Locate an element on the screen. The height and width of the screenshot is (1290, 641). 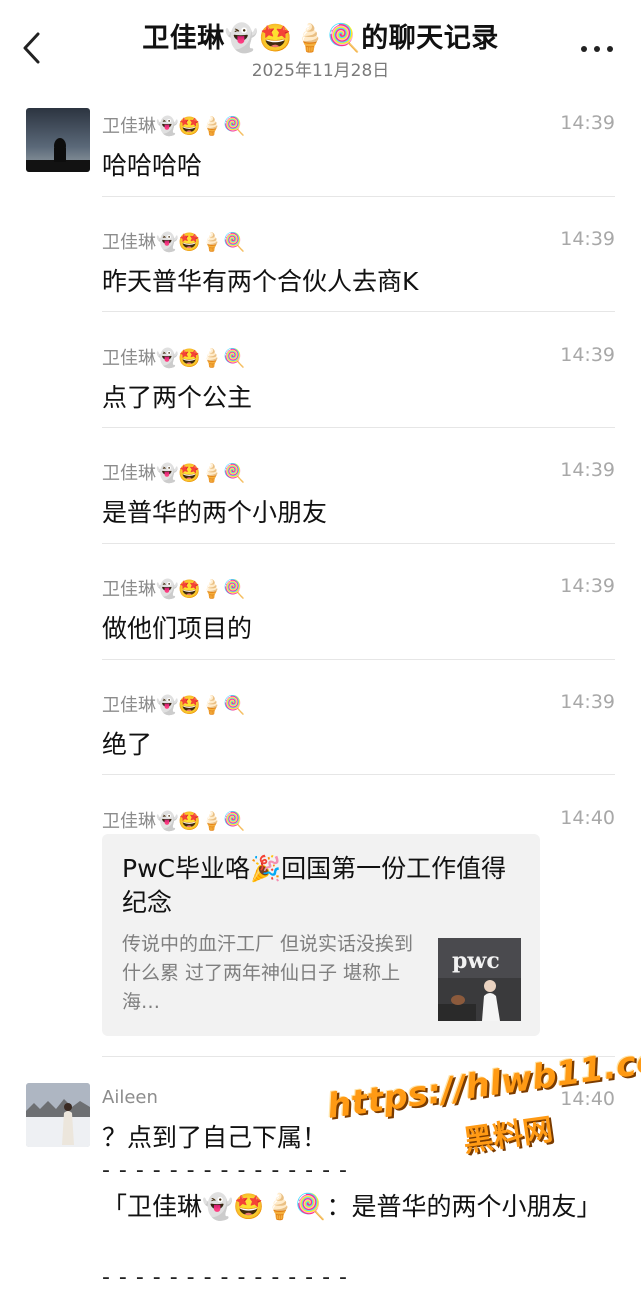
sender-name: Aileen is located at coordinates (130, 1097).